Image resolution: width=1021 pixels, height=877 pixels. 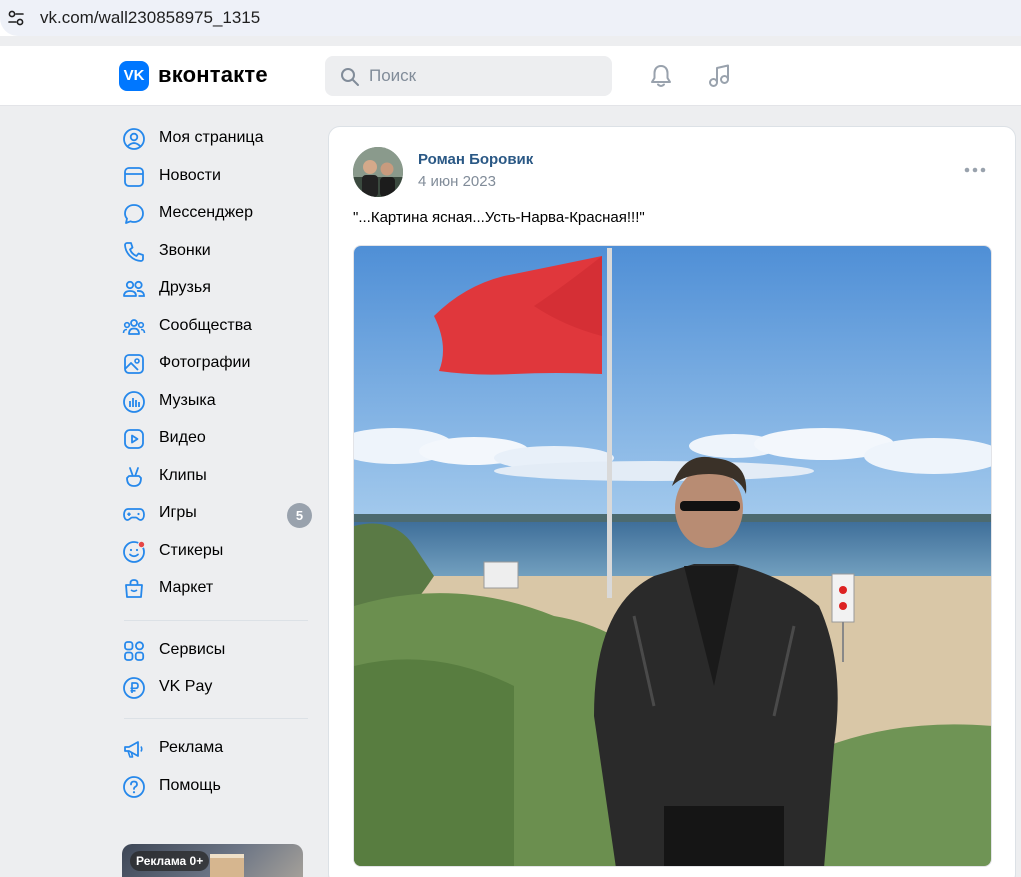 What do you see at coordinates (134, 551) in the screenshot?
I see `stickers-icon` at bounding box center [134, 551].